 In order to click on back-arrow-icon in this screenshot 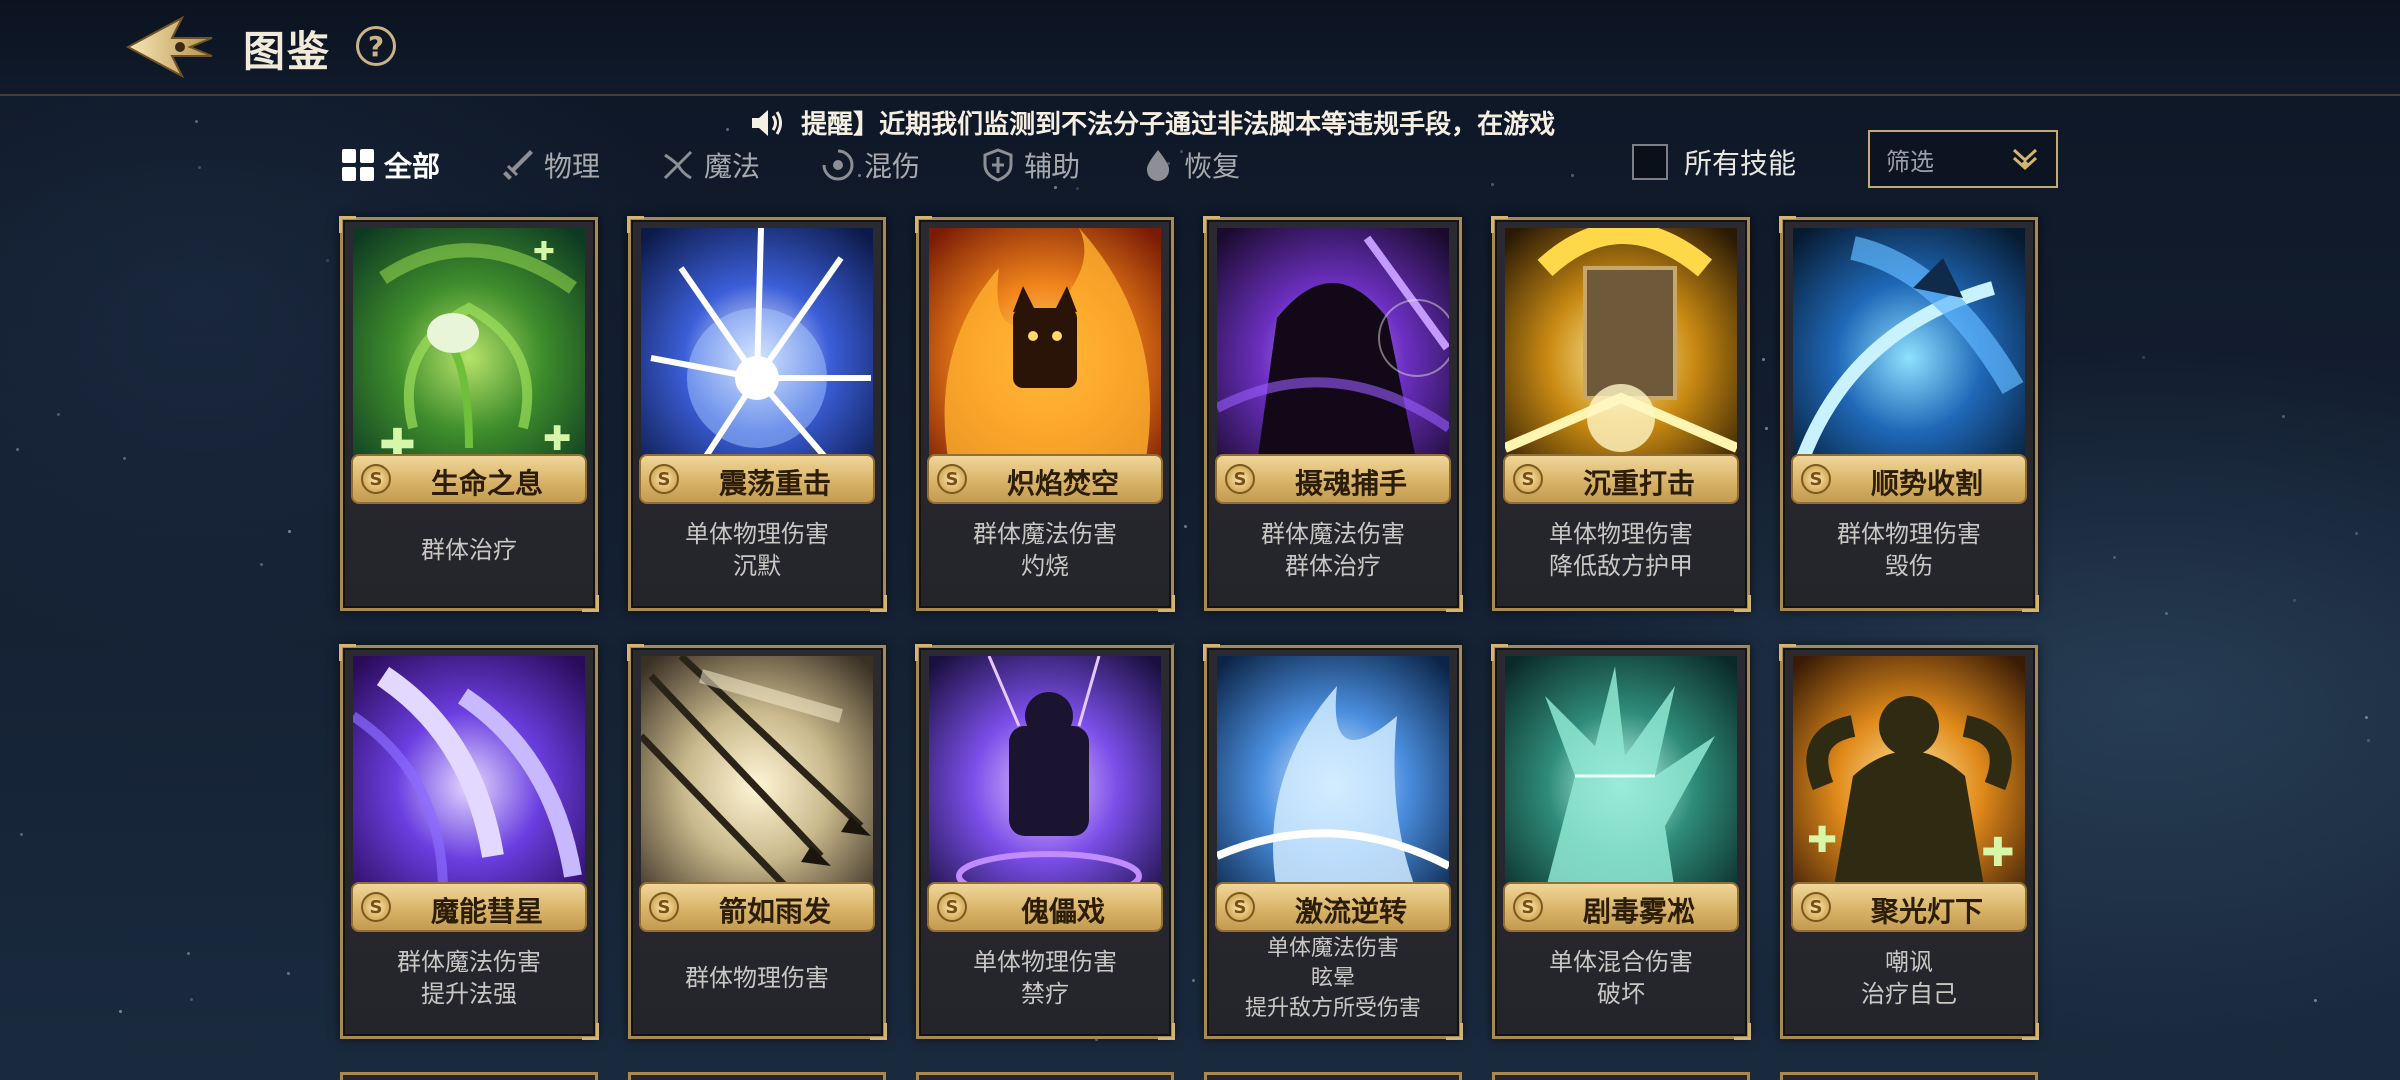, I will do `click(169, 47)`.